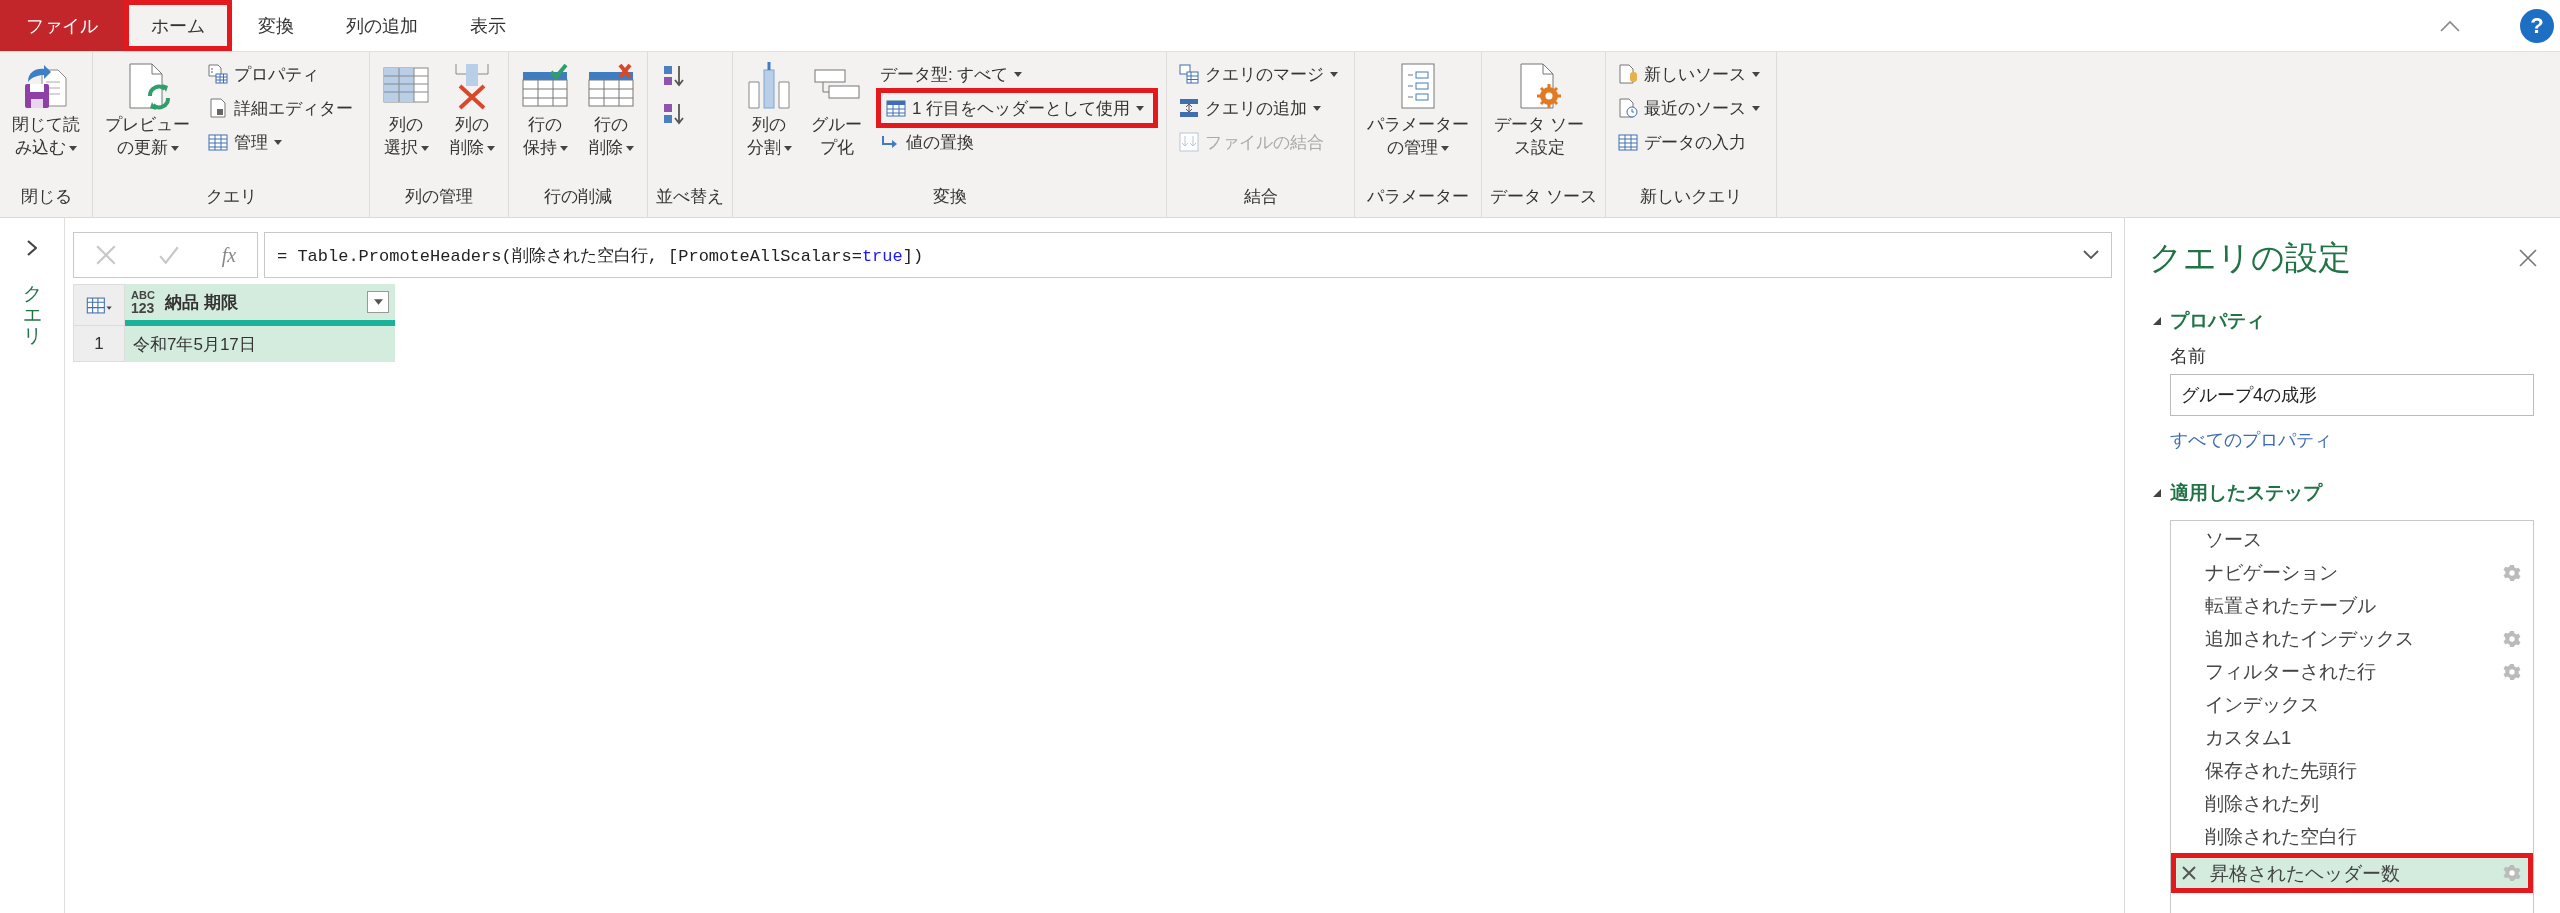 The width and height of the screenshot is (2560, 913). I want to click on applied-step: 保存された先頭行, so click(2352, 770).